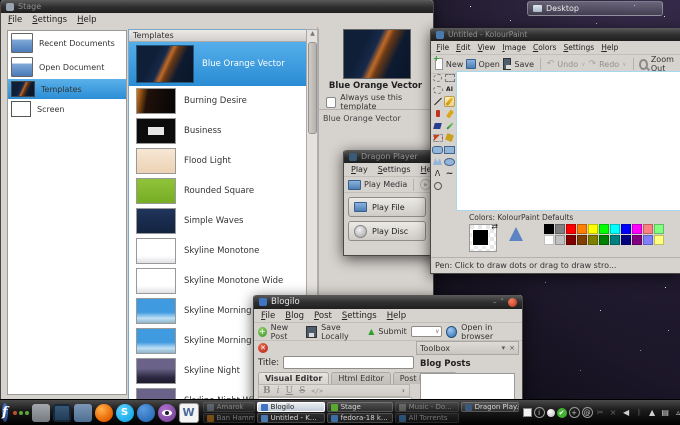 The width and height of the screenshot is (680, 425). I want to click on strikethrough-icon: S, so click(302, 391).